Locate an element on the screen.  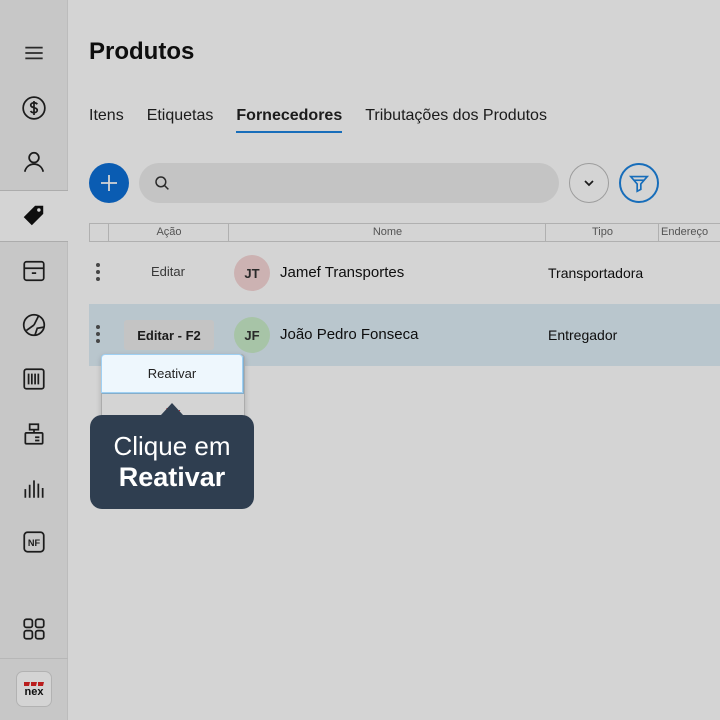
chevron-down-icon is located at coordinates (589, 183).